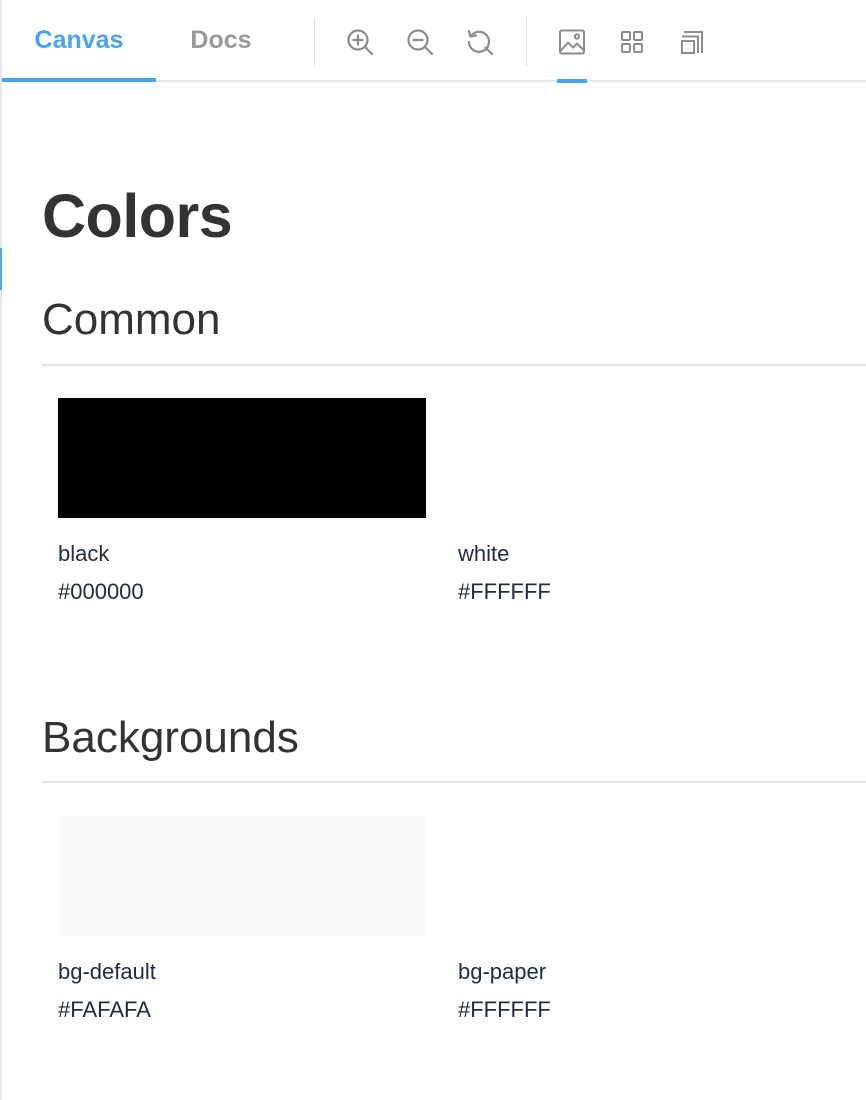 The width and height of the screenshot is (866, 1100). I want to click on toolbar: Canvas Docs, so click(434, 41).